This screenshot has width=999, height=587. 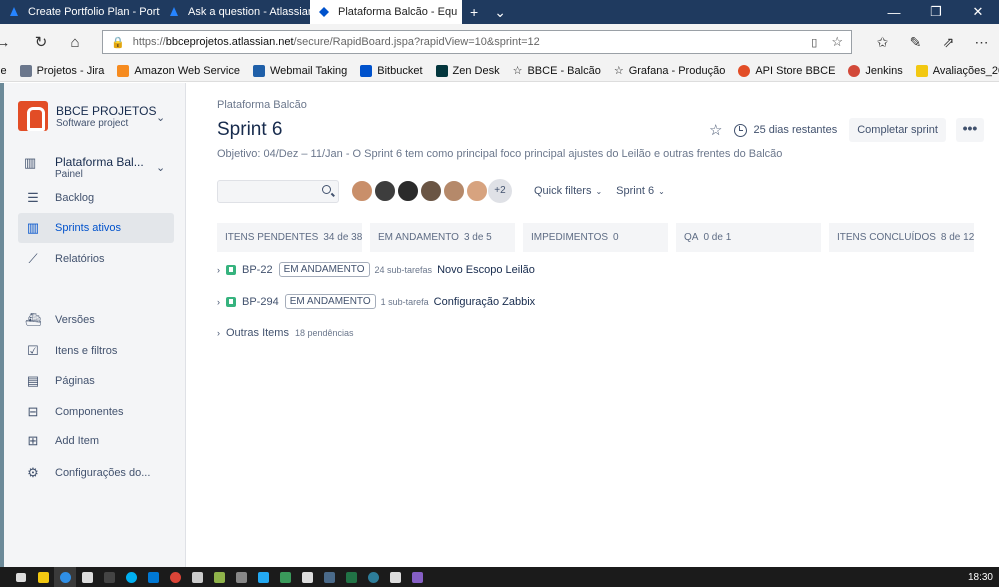 I want to click on back-icon: →, so click(x=9, y=42).